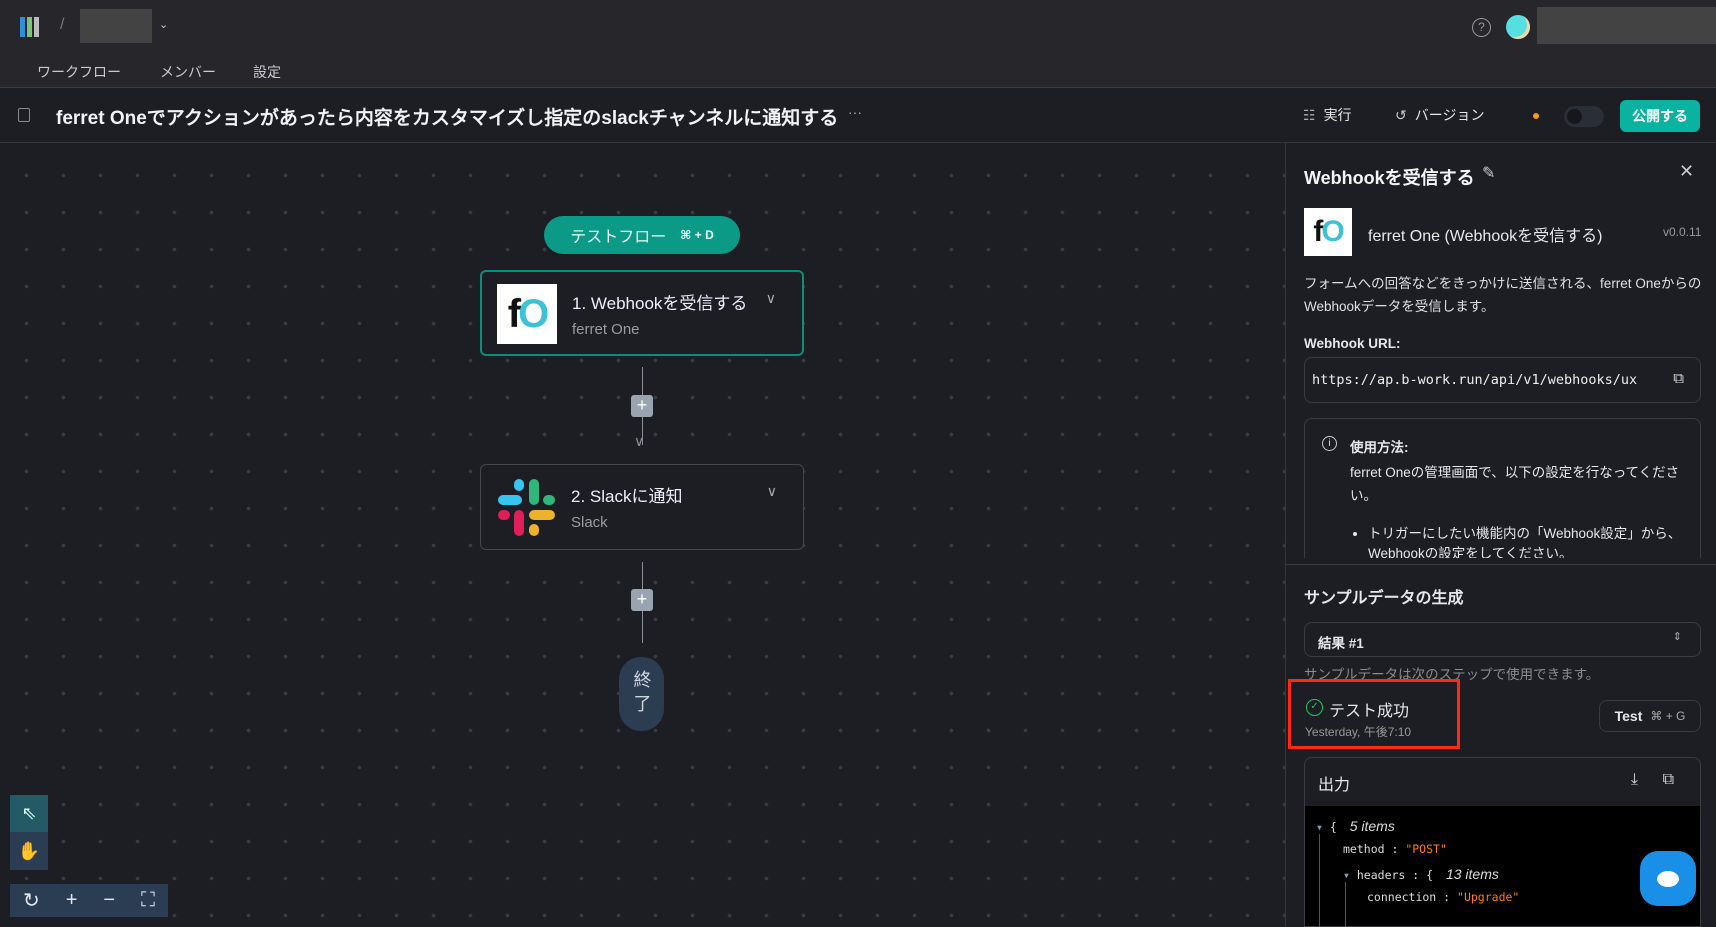 The width and height of the screenshot is (1716, 927). Describe the element at coordinates (24, 115) in the screenshot. I see `toggle-sidebar-icon` at that location.